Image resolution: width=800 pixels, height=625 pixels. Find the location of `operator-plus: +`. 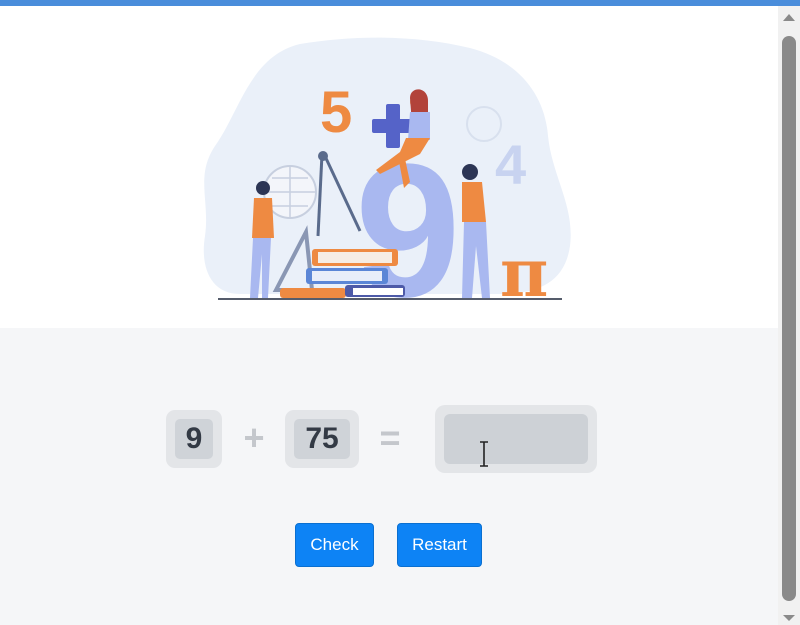

operator-plus: + is located at coordinates (254, 437).